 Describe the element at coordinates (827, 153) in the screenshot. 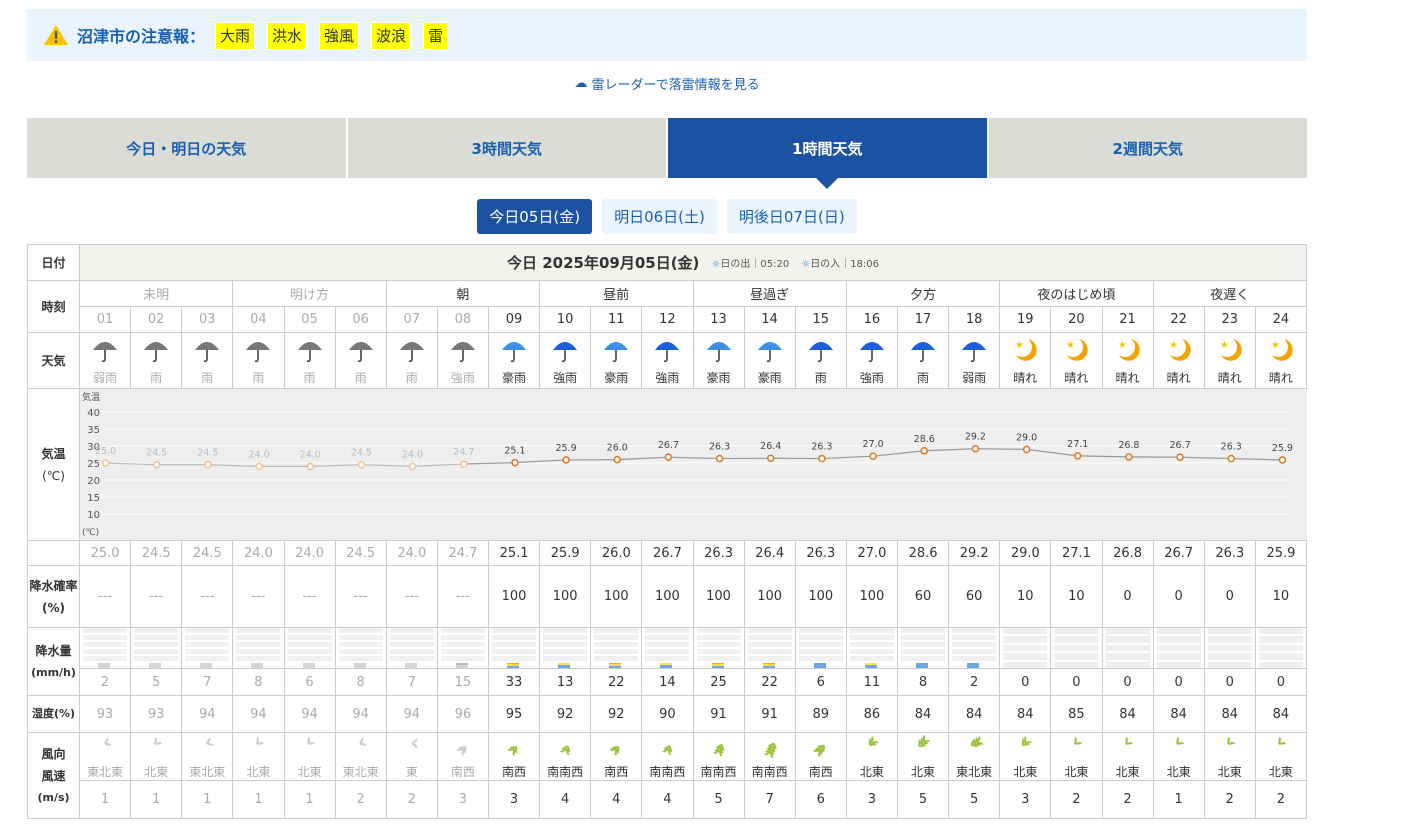

I see `tab-3: 1時間天気` at that location.